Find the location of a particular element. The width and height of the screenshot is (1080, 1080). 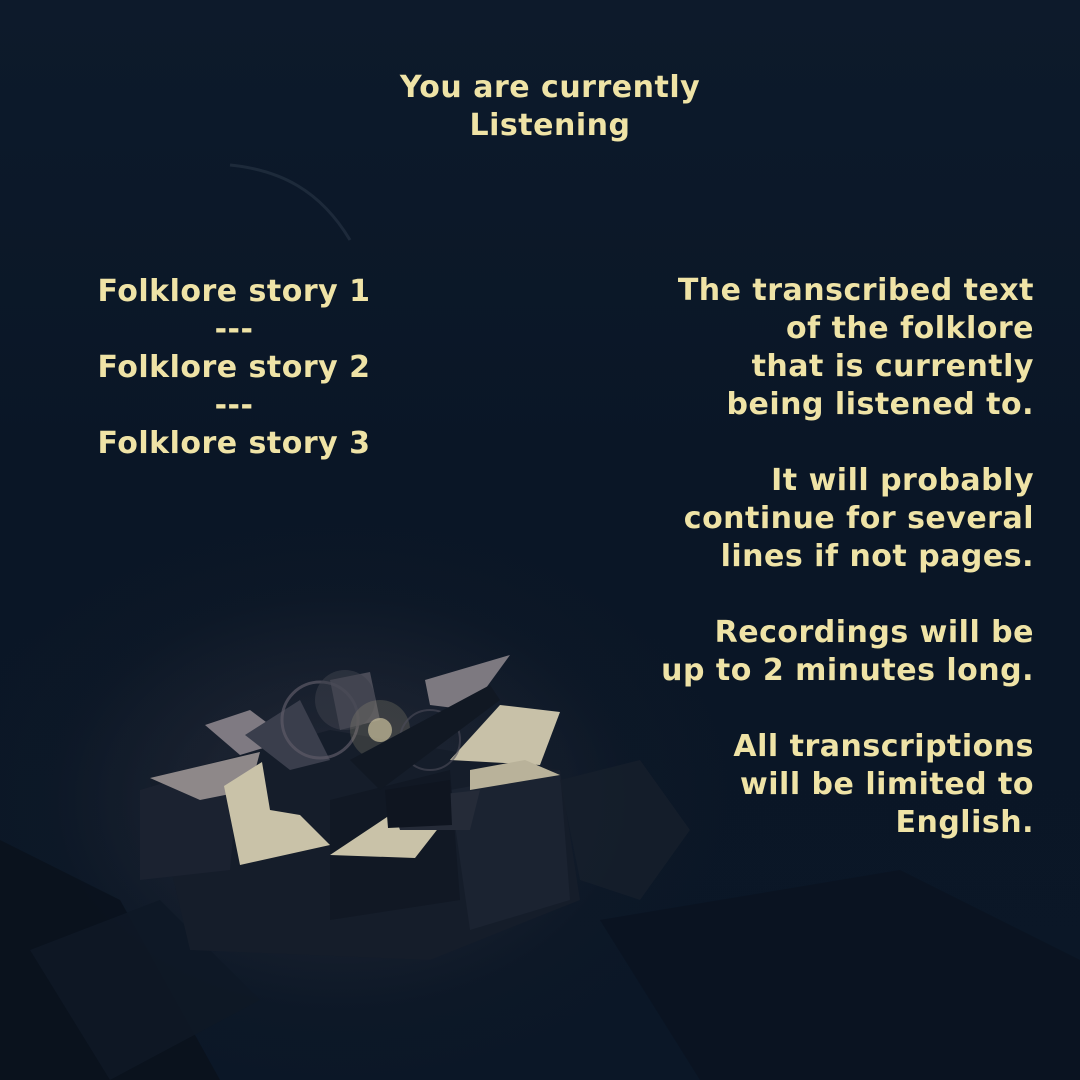

story-item-1: Folklore story 1 is located at coordinates (234, 292).